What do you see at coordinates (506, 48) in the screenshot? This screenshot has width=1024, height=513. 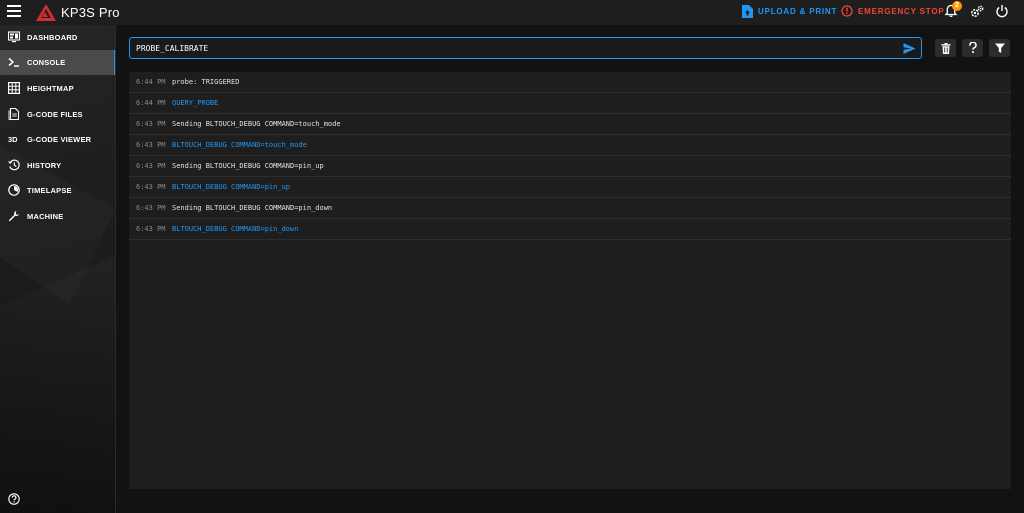 I see `command-input` at bounding box center [506, 48].